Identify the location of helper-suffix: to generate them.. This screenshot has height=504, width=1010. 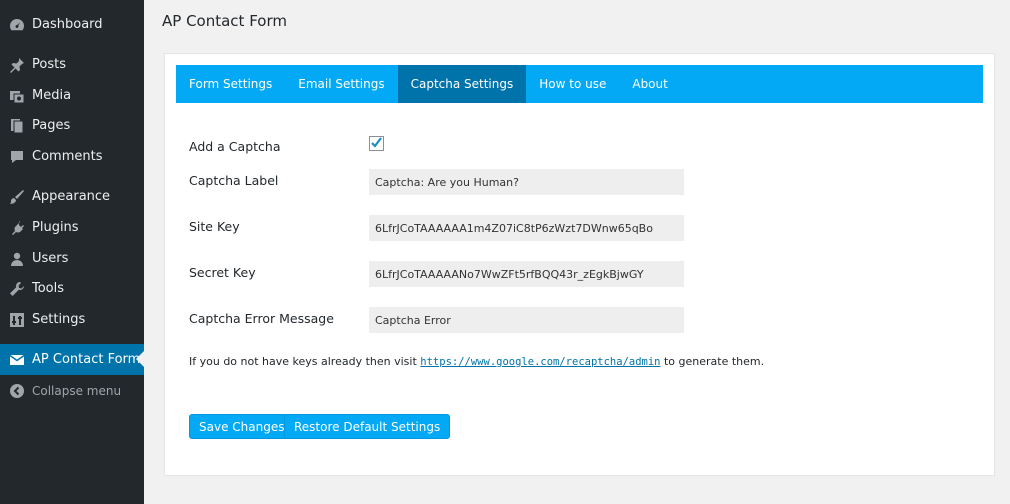
(712, 361).